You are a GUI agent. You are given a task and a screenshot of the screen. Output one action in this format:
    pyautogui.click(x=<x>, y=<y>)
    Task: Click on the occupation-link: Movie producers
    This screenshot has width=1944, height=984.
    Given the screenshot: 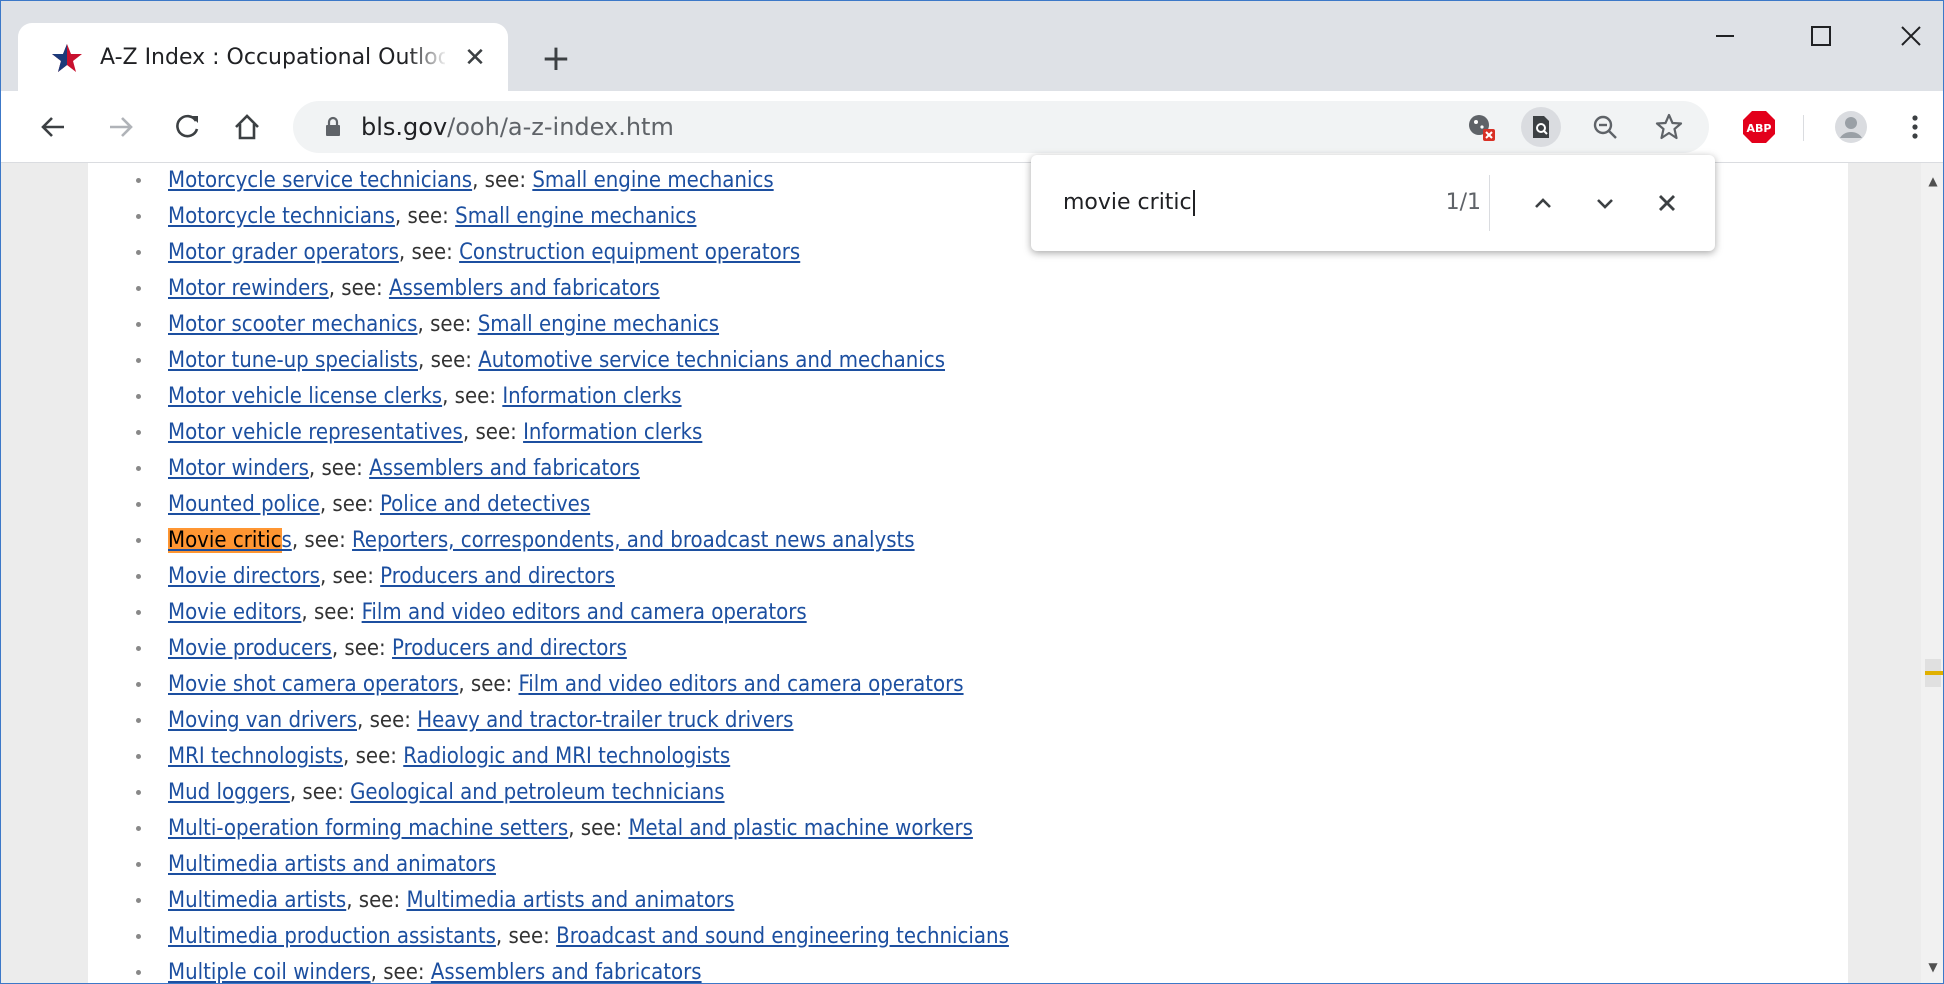 What is the action you would take?
    pyautogui.click(x=250, y=648)
    